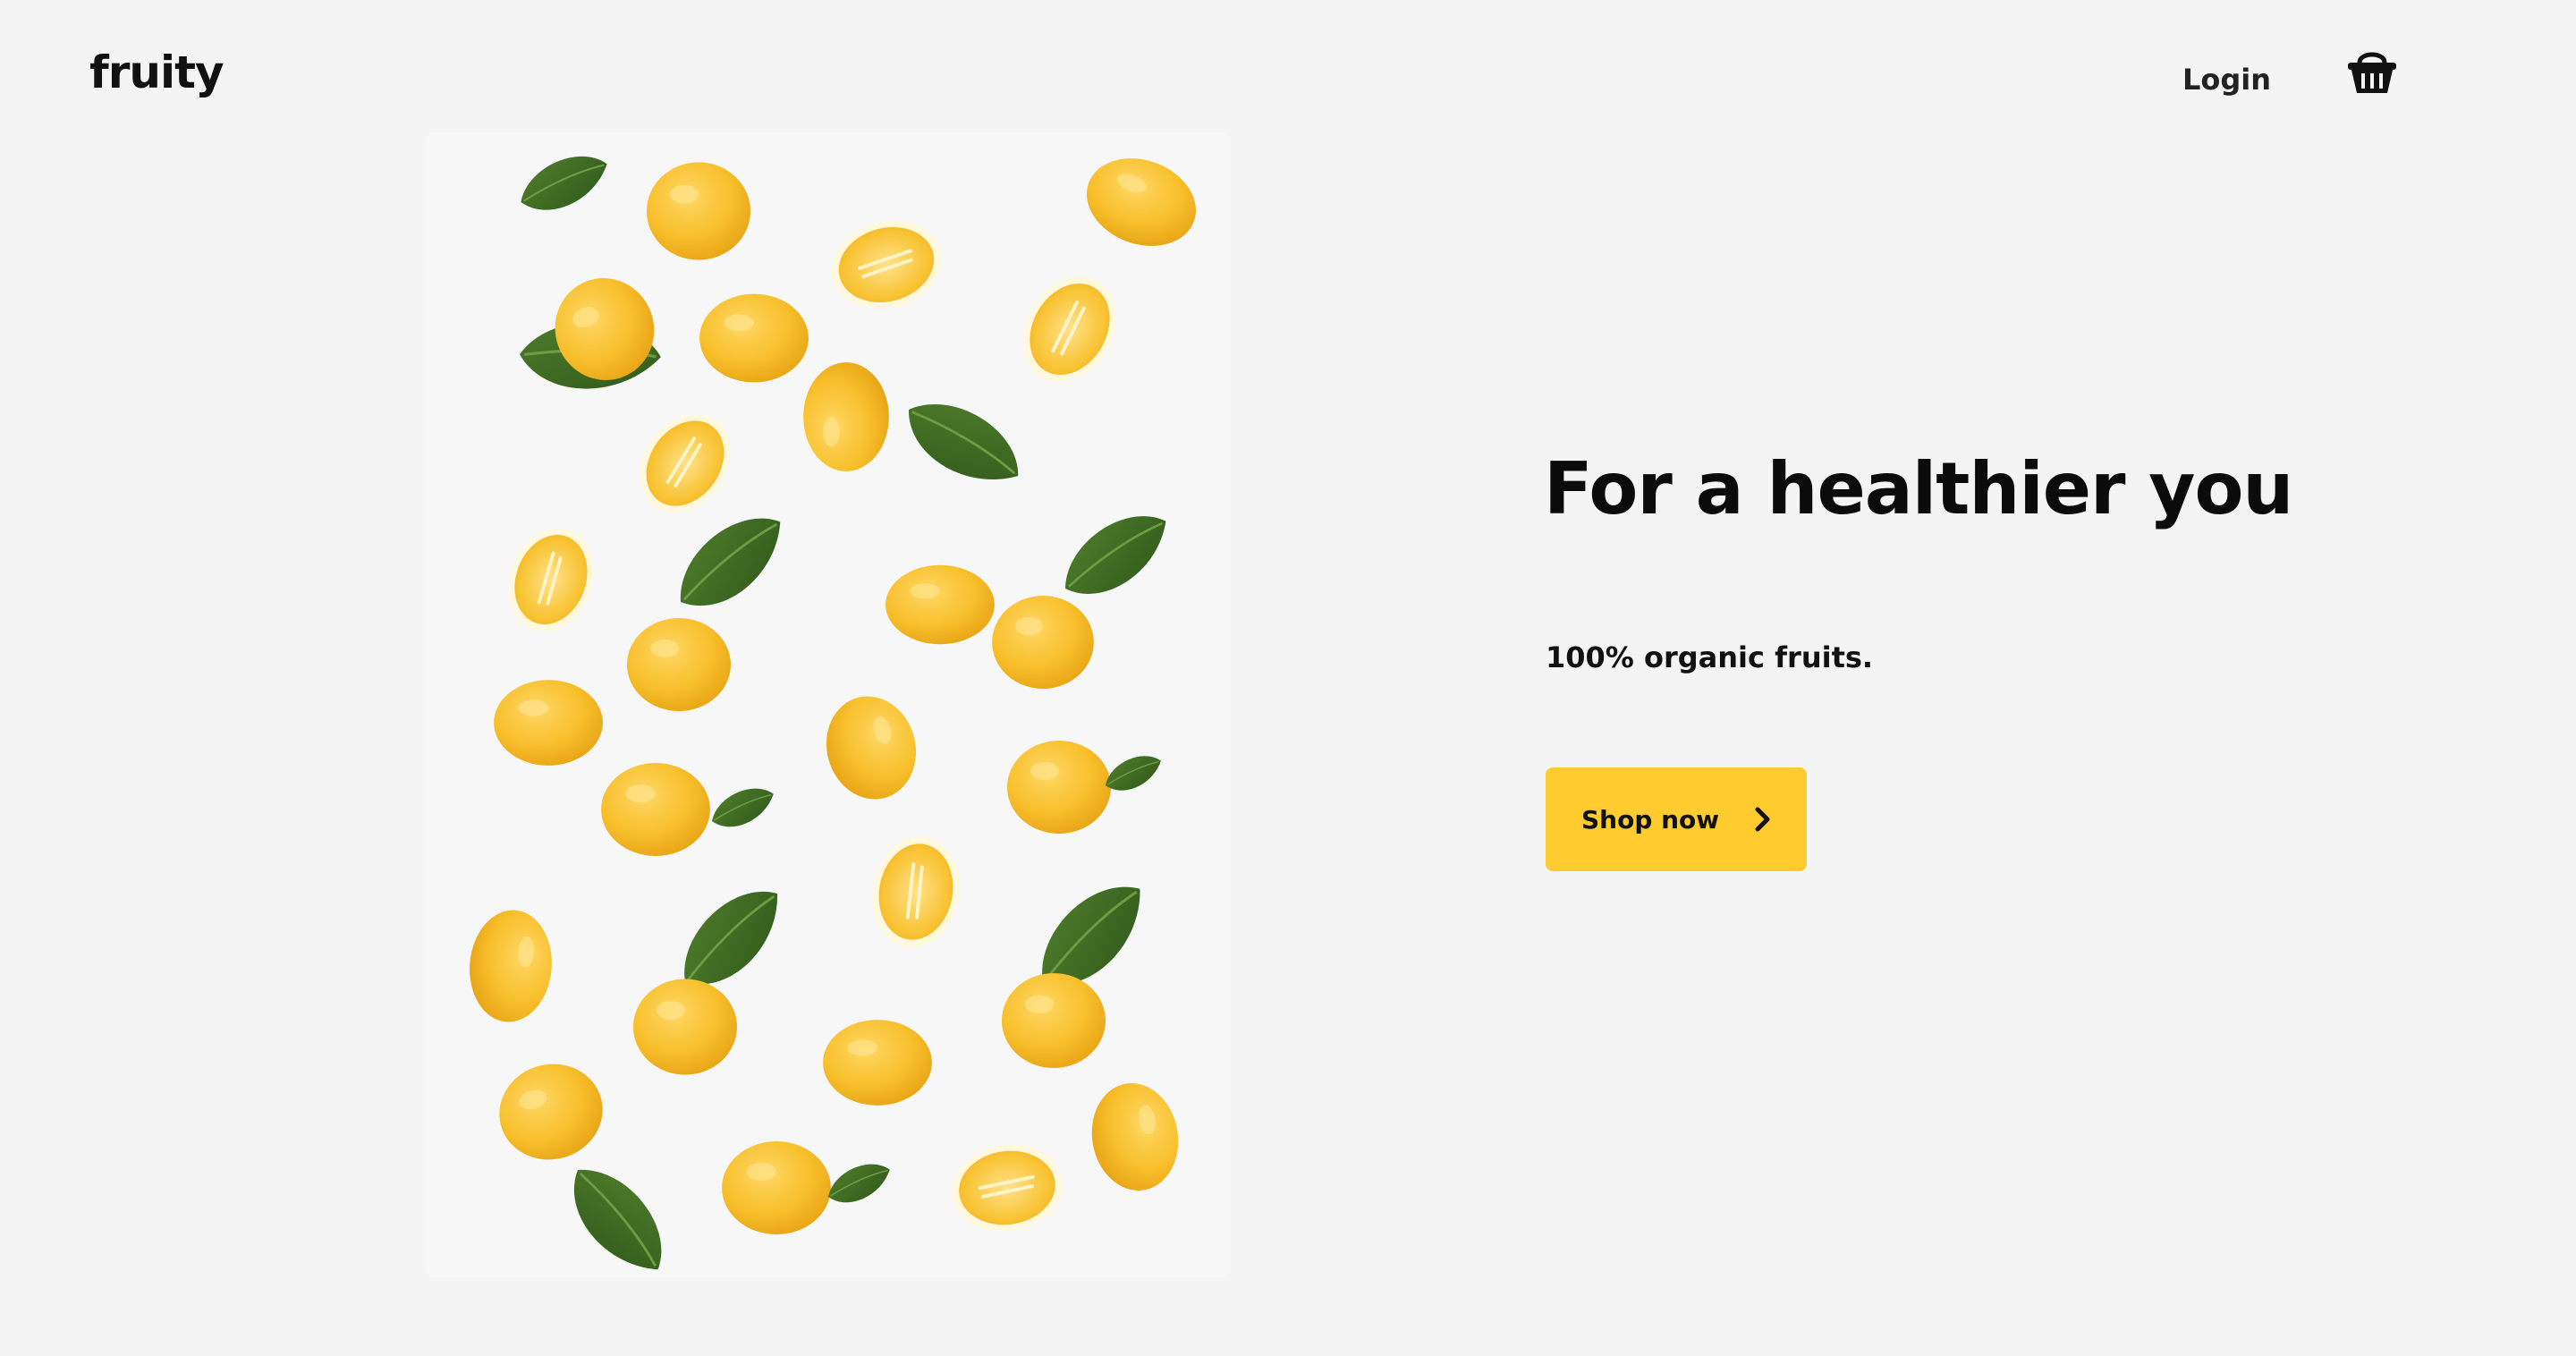  I want to click on basket-icon, so click(2372, 72).